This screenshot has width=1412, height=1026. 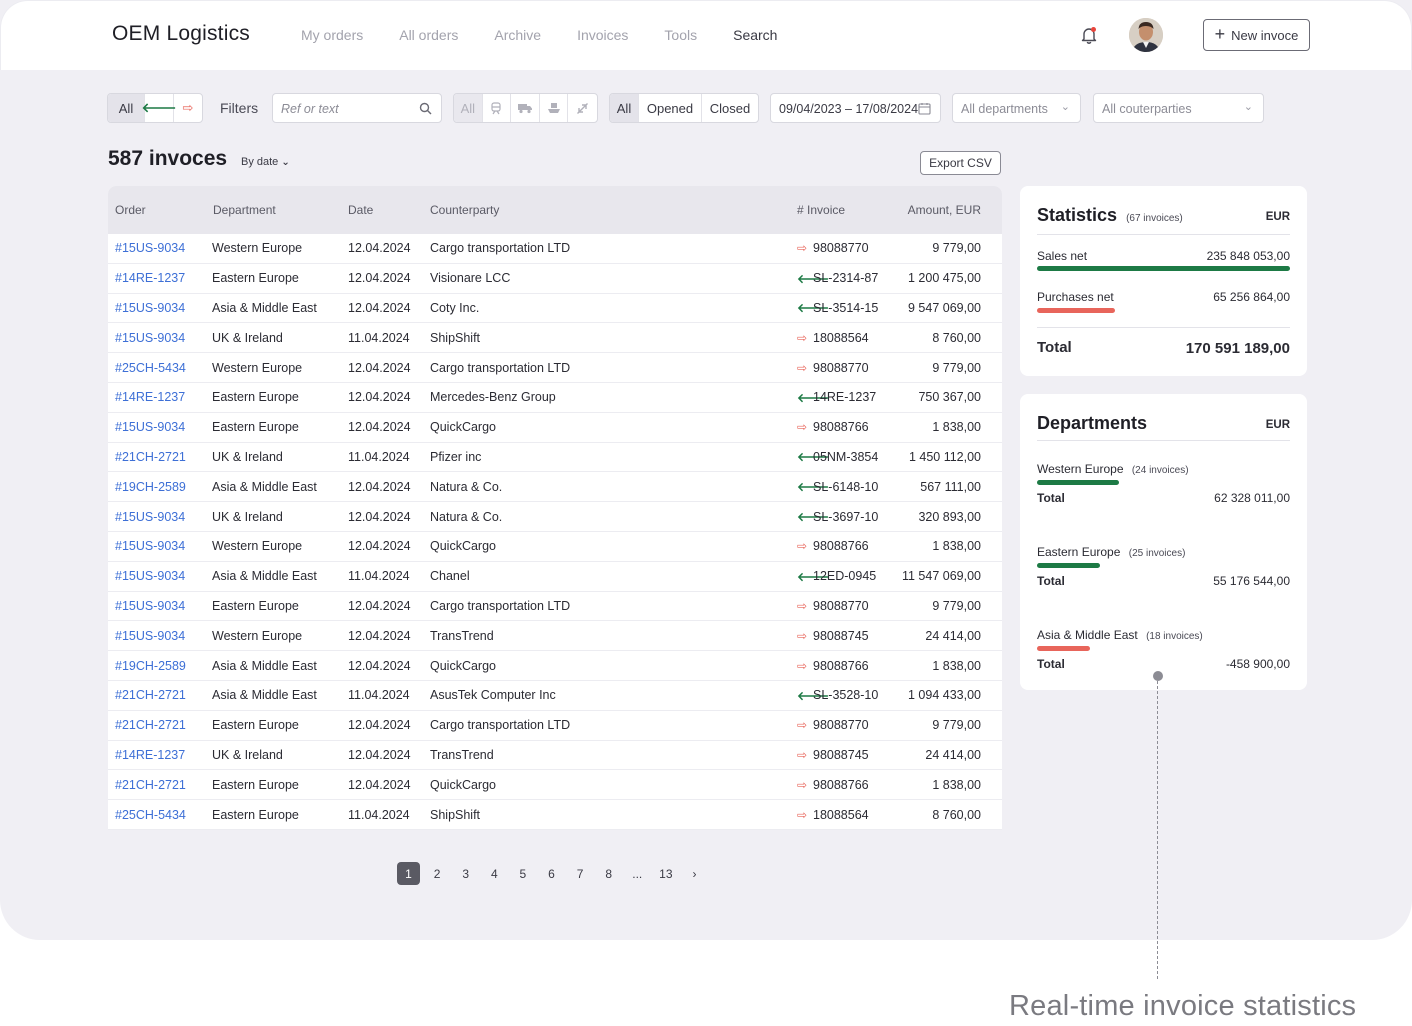 What do you see at coordinates (279, 210) in the screenshot?
I see `column-header-department: Department` at bounding box center [279, 210].